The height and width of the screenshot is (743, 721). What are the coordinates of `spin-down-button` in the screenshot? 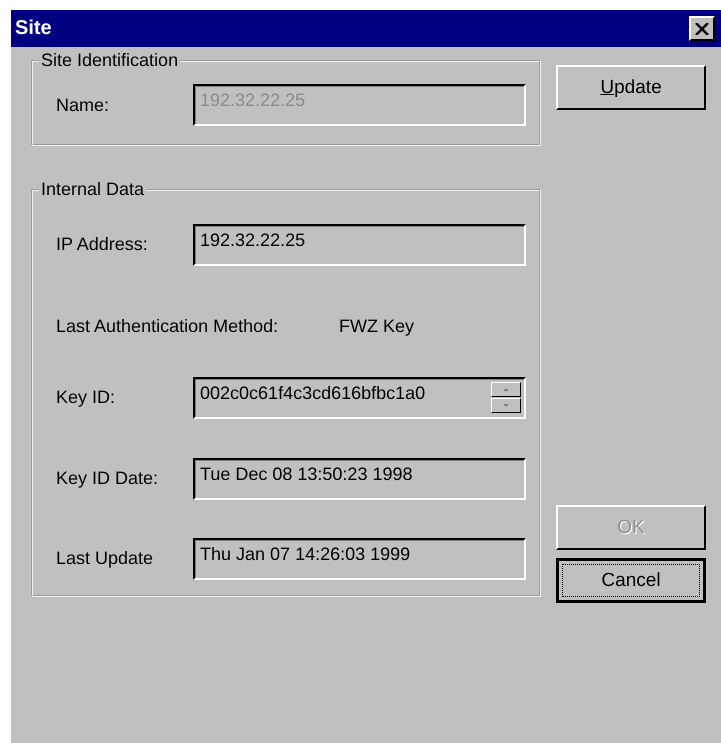 It's located at (506, 405).